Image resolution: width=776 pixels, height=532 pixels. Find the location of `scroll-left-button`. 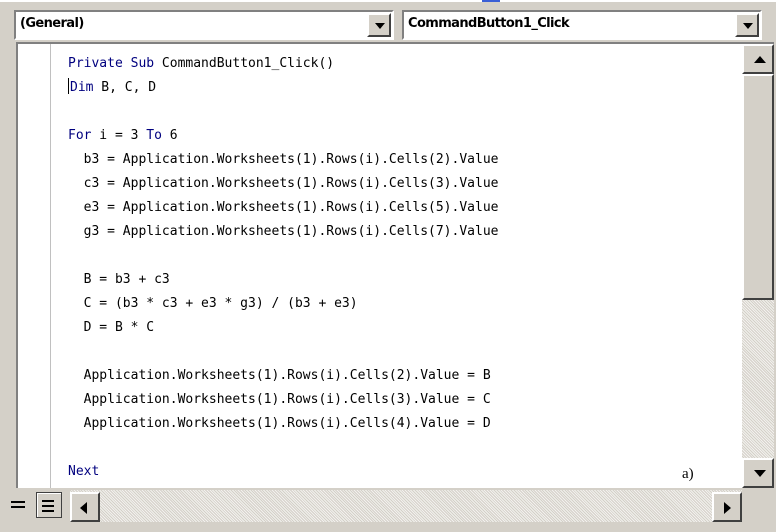

scroll-left-button is located at coordinates (85, 507).